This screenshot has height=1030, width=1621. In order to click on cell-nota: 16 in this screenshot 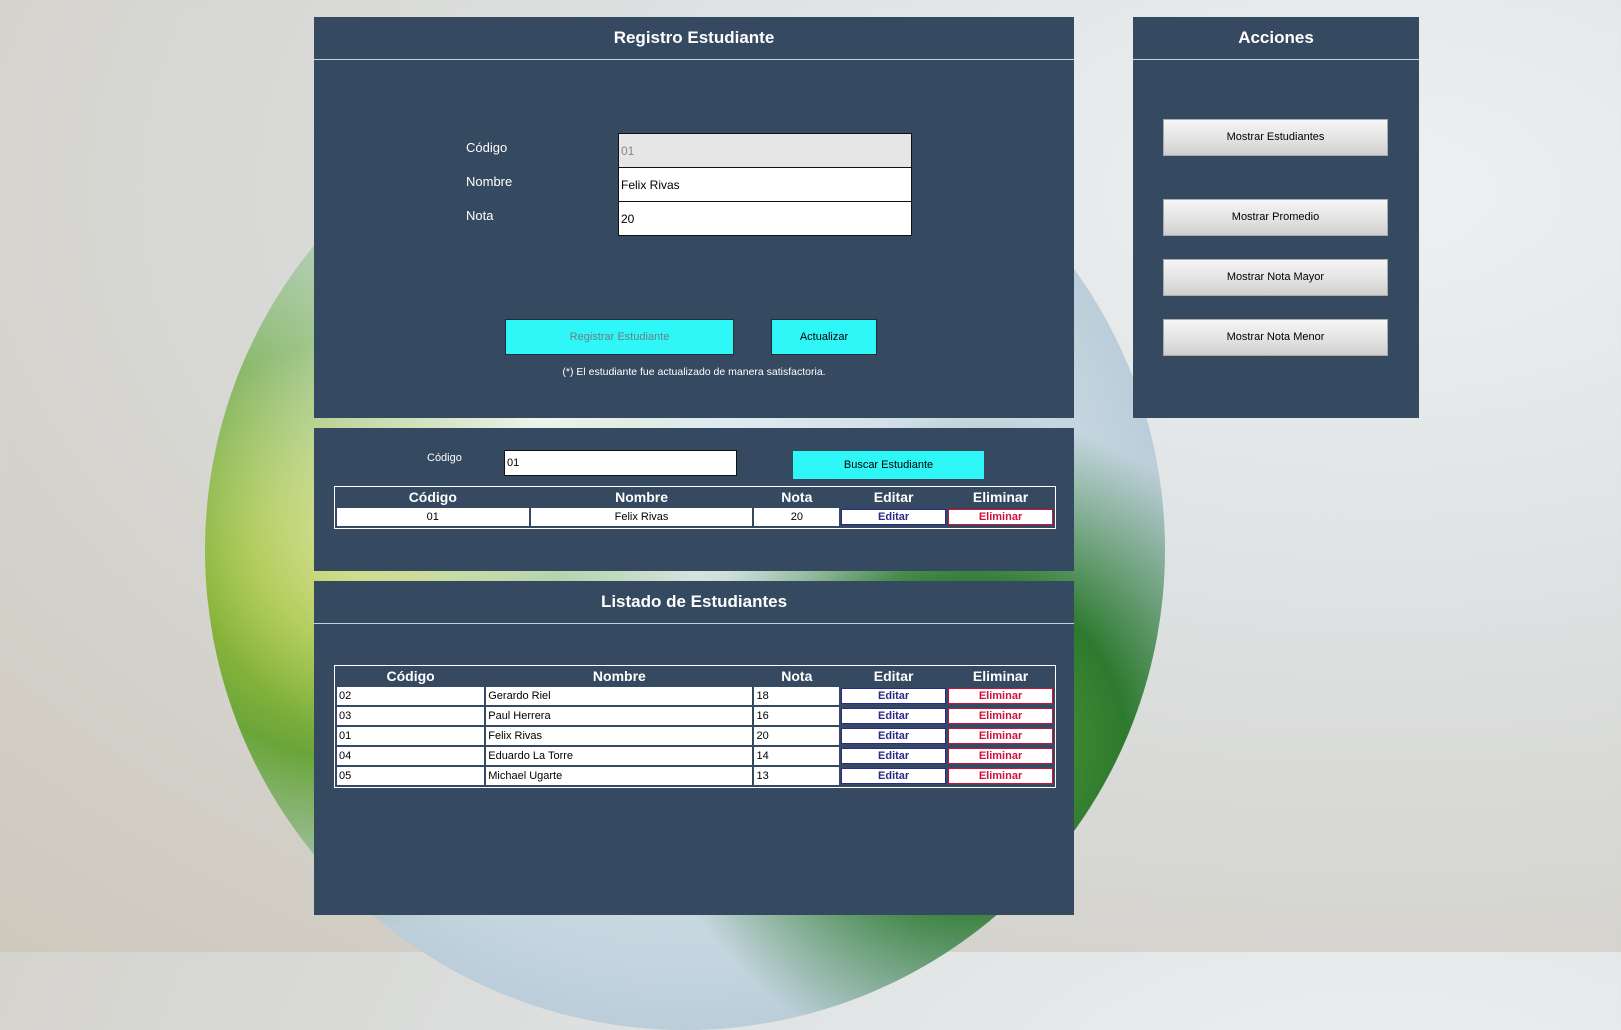, I will do `click(797, 716)`.